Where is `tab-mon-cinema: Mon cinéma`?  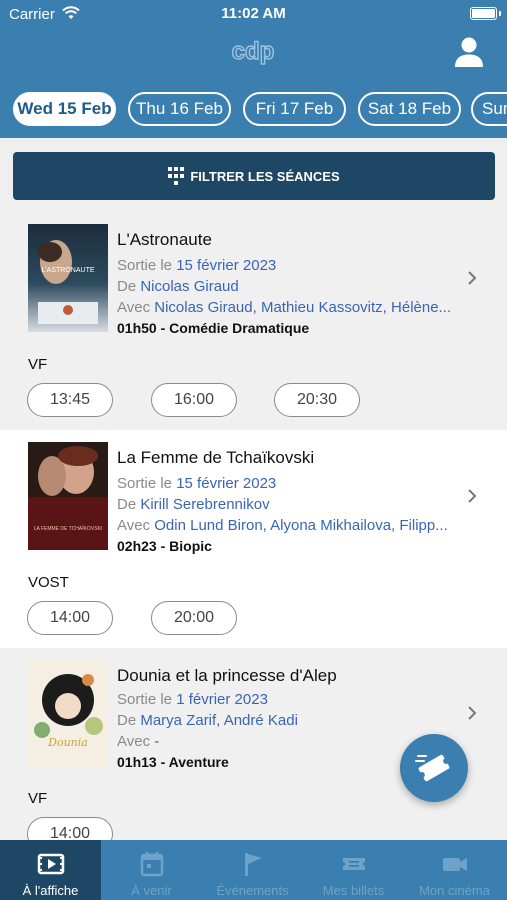
tab-mon-cinema: Mon cinéma is located at coordinates (455, 870).